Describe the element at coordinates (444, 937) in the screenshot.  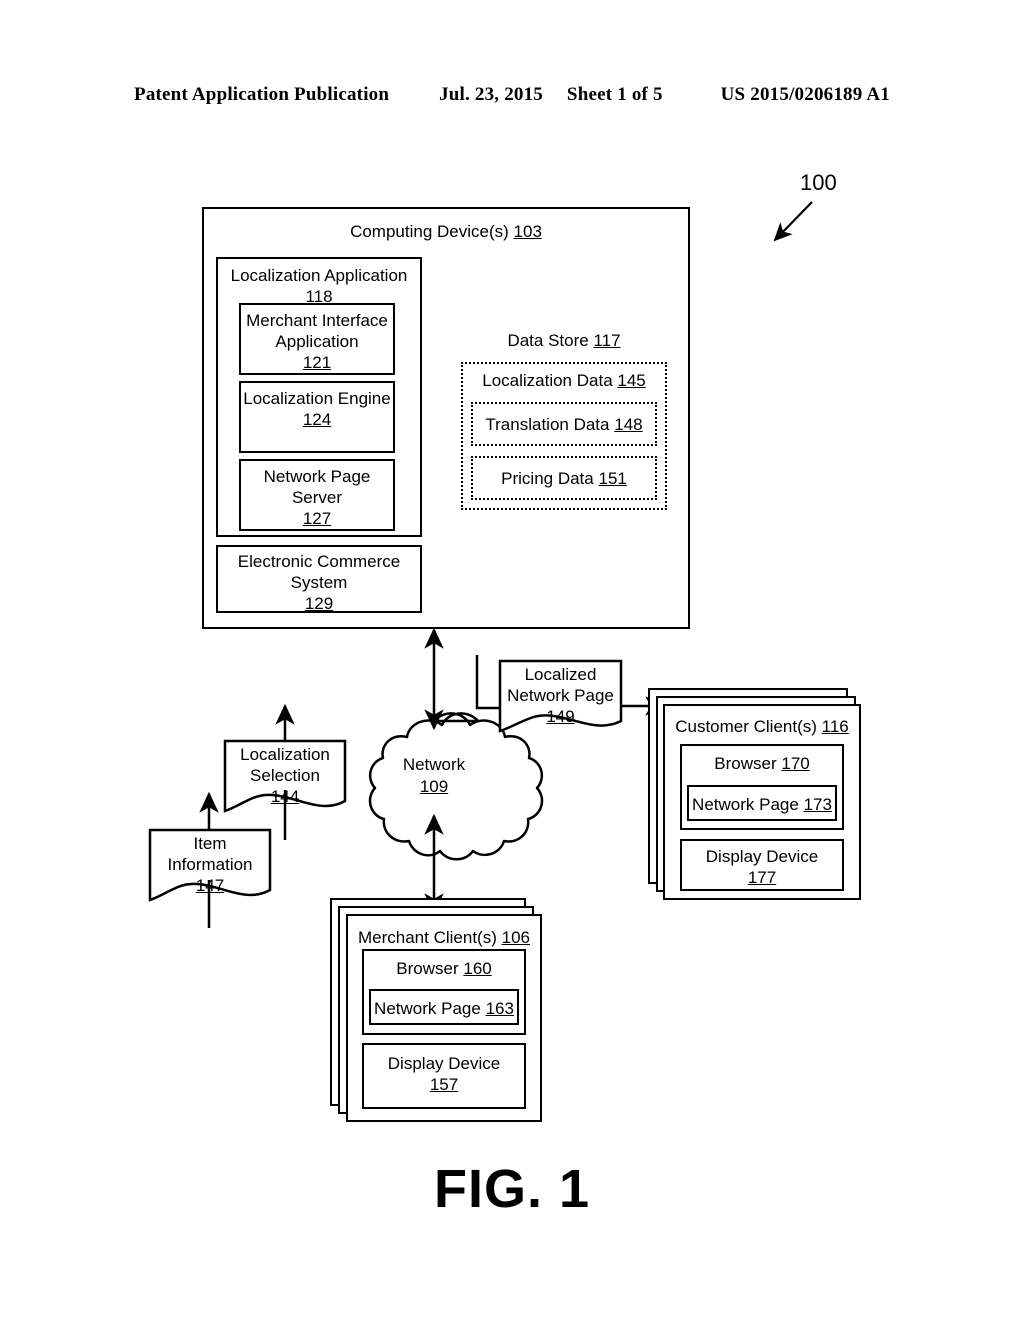
I see `merchant-client-label: Merchant Client(s) 106` at that location.